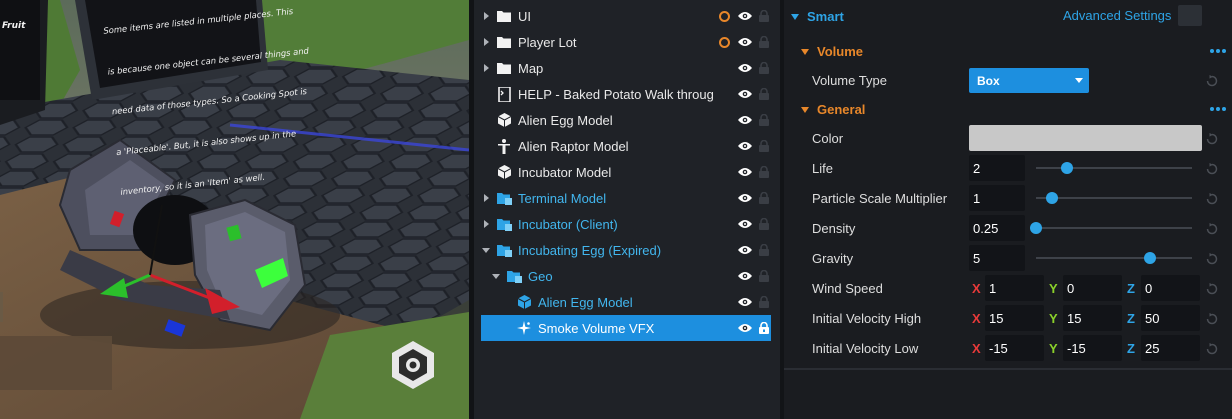 The height and width of the screenshot is (419, 1232). What do you see at coordinates (1114, 168) in the screenshot?
I see `life-slider` at bounding box center [1114, 168].